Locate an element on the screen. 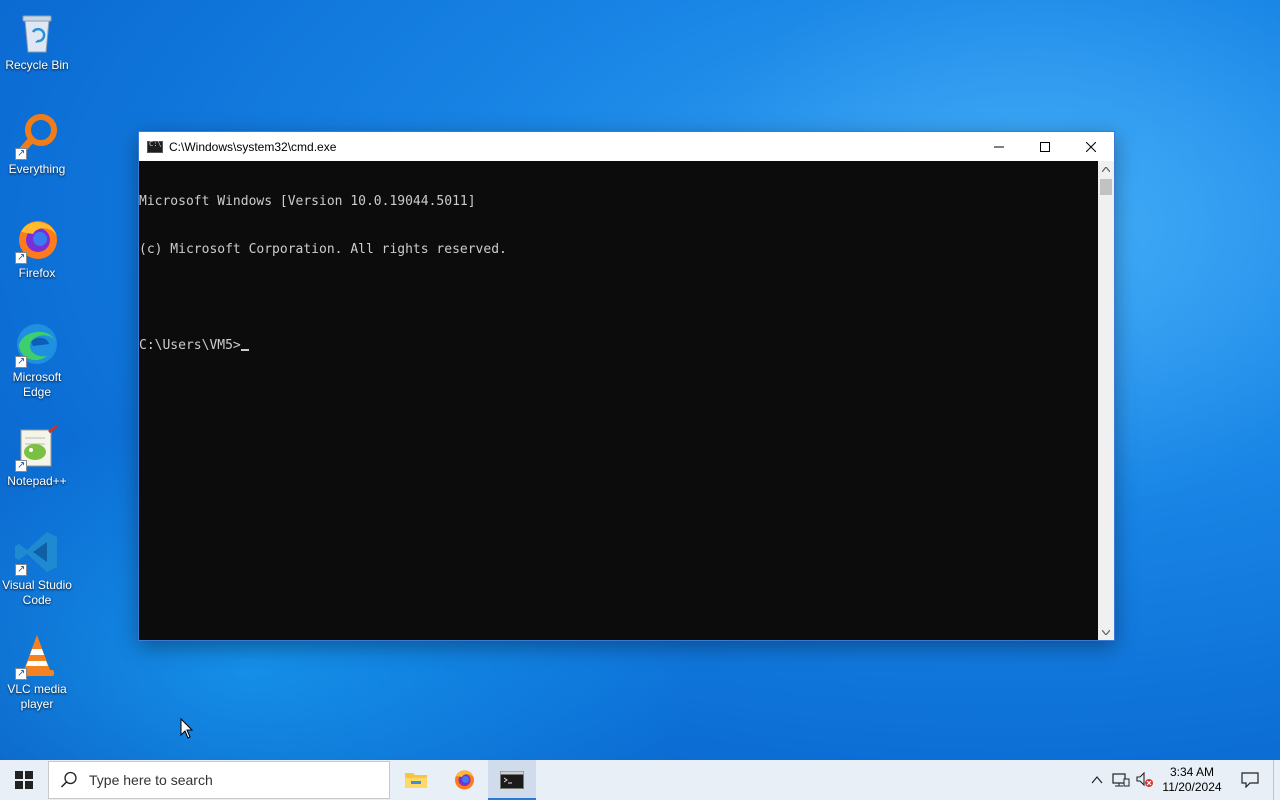 This screenshot has width=1280, height=800. show-desktop-button is located at coordinates (1276, 780).